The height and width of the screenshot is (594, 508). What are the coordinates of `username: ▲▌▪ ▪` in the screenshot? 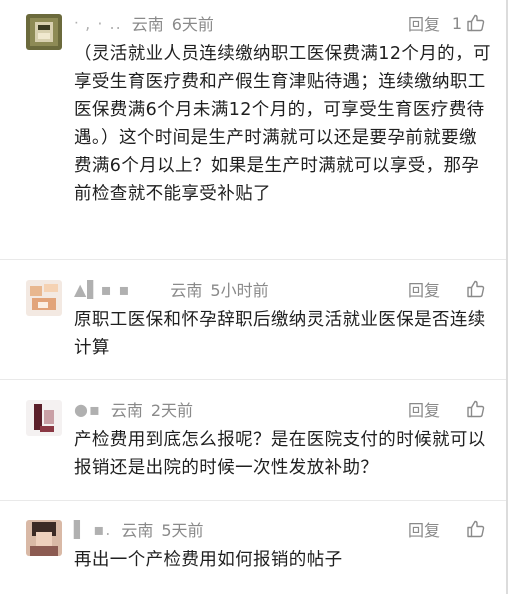 It's located at (102, 289).